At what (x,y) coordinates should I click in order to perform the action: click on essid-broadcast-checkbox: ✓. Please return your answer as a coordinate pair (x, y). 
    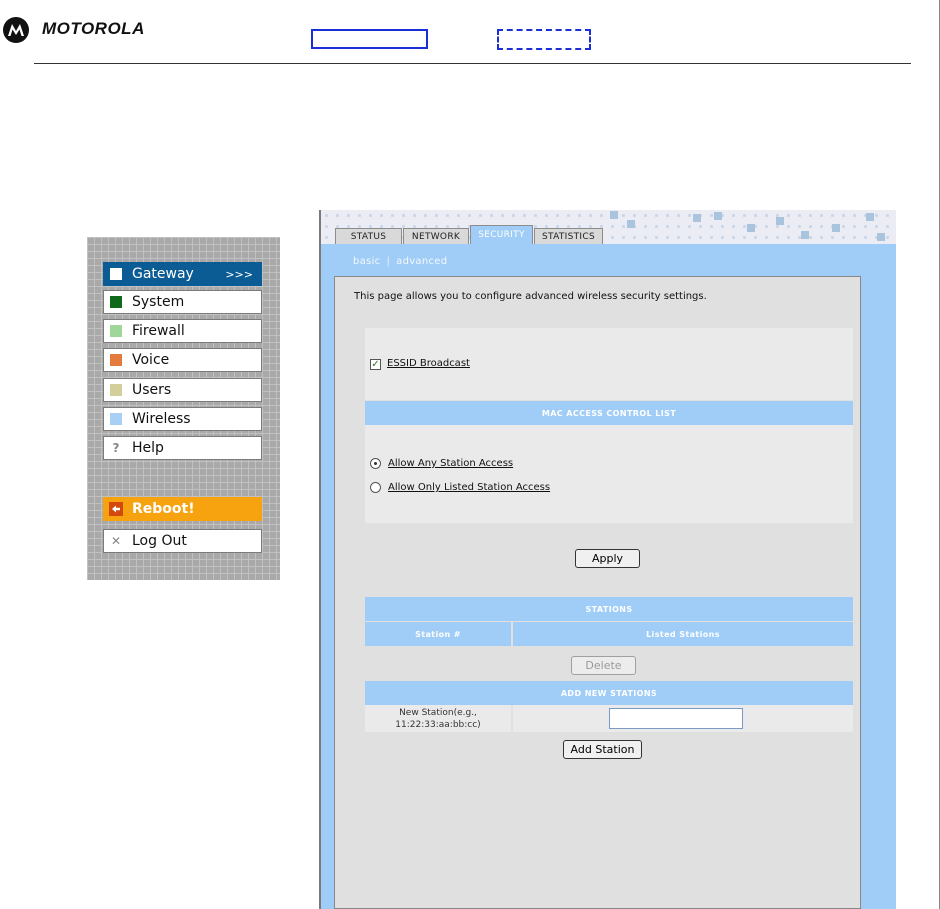
    Looking at the image, I should click on (375, 364).